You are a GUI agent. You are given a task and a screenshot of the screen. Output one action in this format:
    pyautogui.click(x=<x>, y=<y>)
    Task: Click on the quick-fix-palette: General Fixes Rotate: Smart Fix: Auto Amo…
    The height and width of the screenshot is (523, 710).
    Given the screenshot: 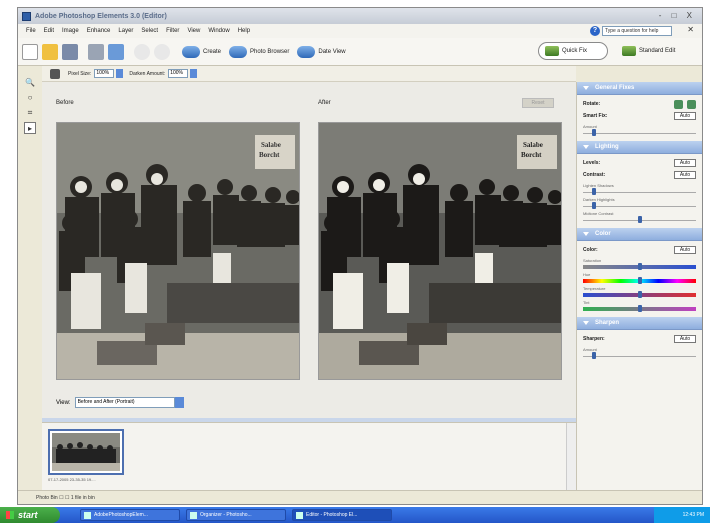 What is the action you would take?
    pyautogui.click(x=639, y=286)
    